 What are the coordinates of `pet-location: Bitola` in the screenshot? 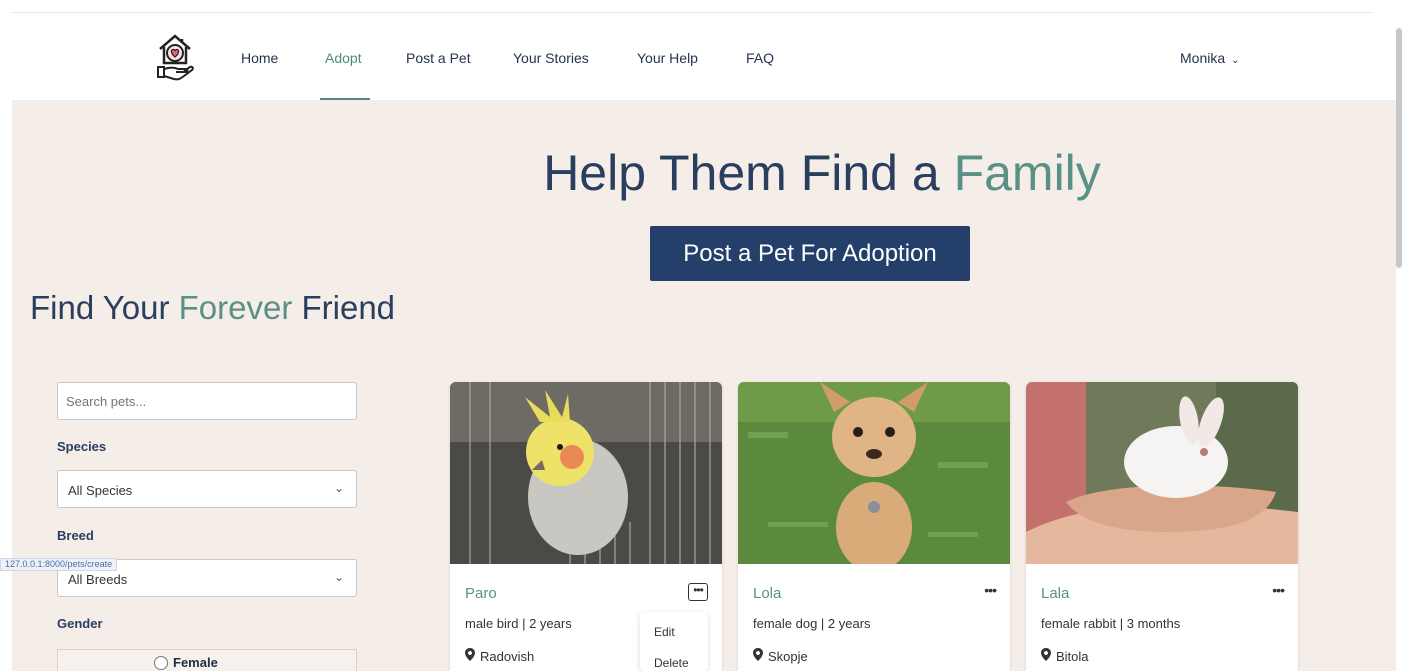 It's located at (1065, 656).